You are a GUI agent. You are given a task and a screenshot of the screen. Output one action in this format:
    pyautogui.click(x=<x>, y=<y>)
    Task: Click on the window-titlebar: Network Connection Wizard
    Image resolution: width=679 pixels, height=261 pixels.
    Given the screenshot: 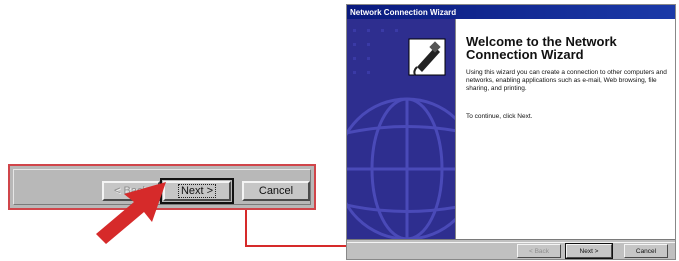 What is the action you would take?
    pyautogui.click(x=511, y=12)
    